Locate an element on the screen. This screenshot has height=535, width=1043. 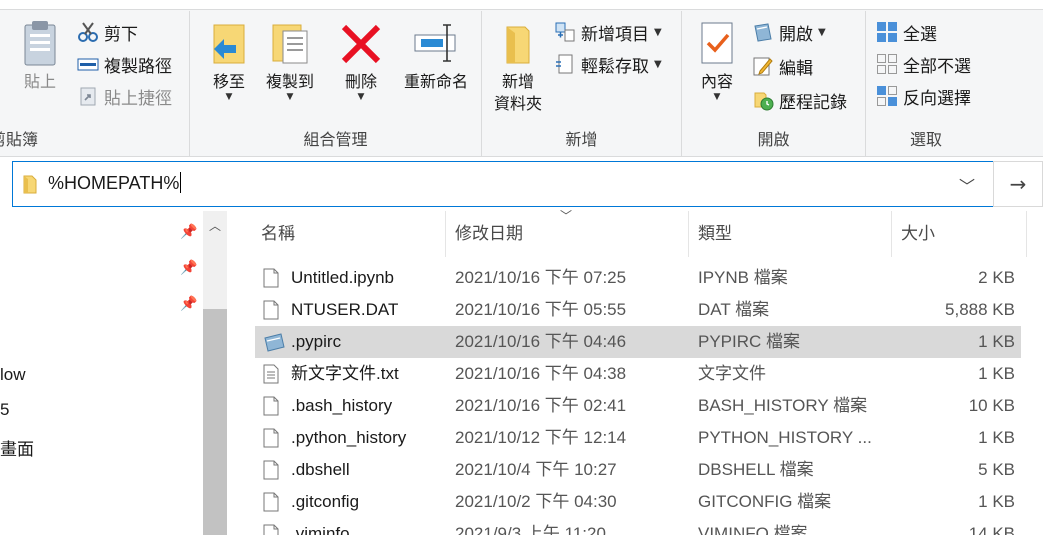
table-row: .dbshell 2021/10/4 下午 10:27 DBSHELL 檔案 5 KB is located at coordinates (638, 470).